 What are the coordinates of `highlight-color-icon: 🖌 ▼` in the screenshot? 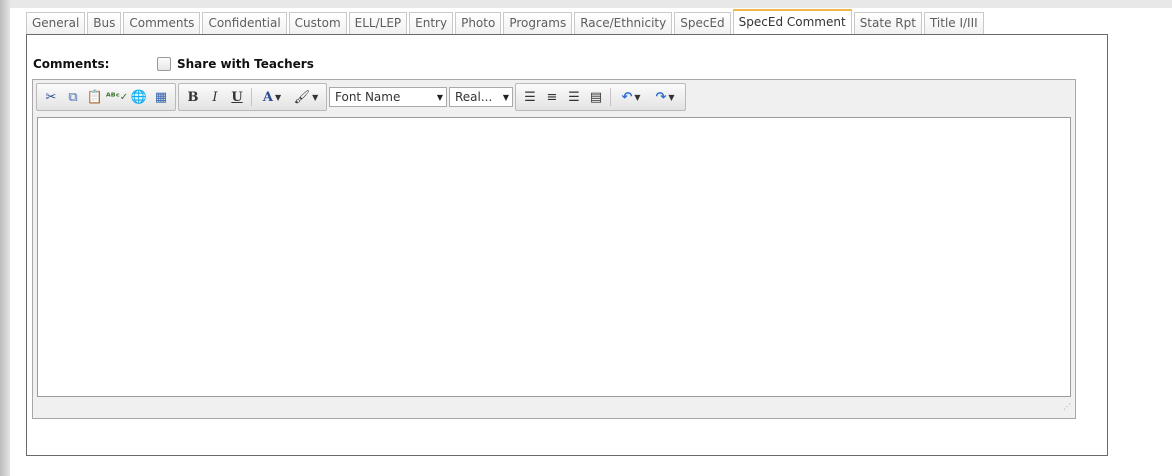 It's located at (306, 97).